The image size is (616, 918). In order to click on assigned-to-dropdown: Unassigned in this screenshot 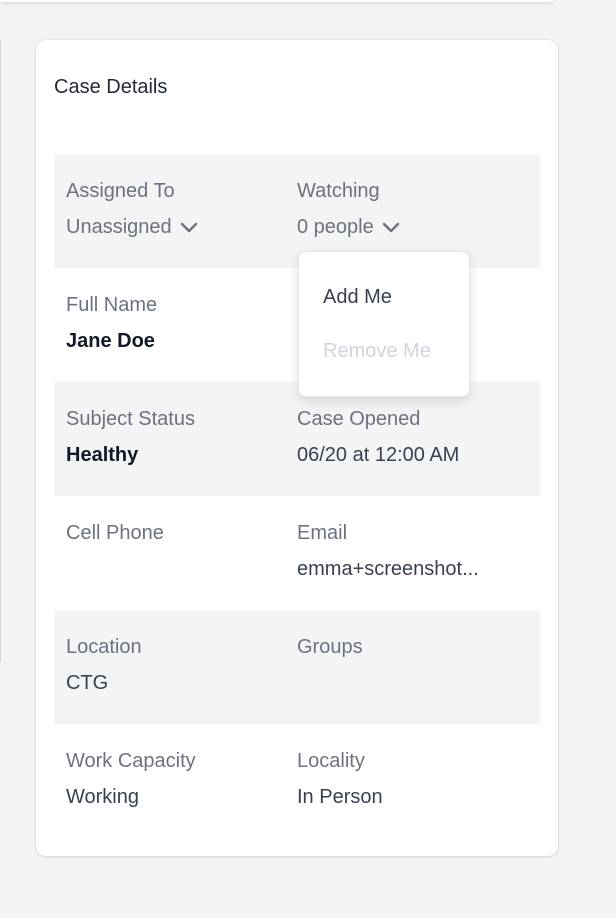, I will do `click(132, 227)`.